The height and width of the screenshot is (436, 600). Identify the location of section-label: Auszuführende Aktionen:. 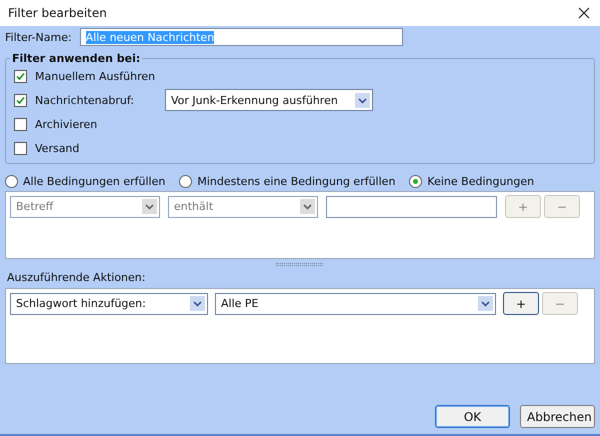
(76, 277).